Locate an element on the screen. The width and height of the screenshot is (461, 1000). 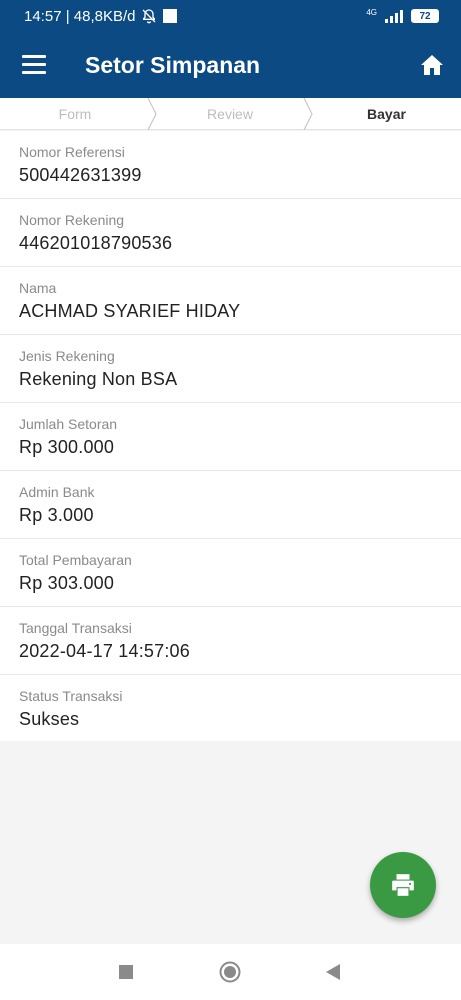
status-time-speed: 14:57 | 48,8KB/d is located at coordinates (80, 16).